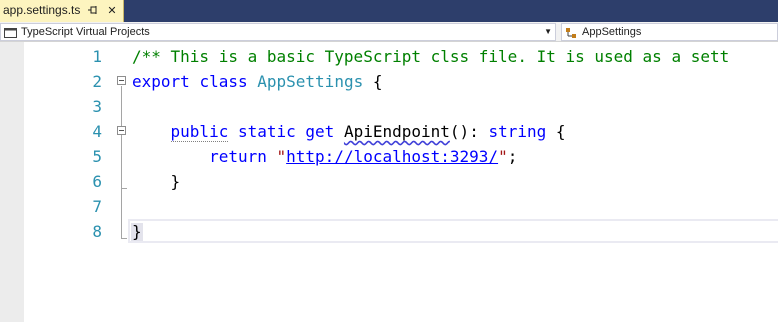 The height and width of the screenshot is (322, 778). What do you see at coordinates (97, 131) in the screenshot?
I see `line-number: 4` at bounding box center [97, 131].